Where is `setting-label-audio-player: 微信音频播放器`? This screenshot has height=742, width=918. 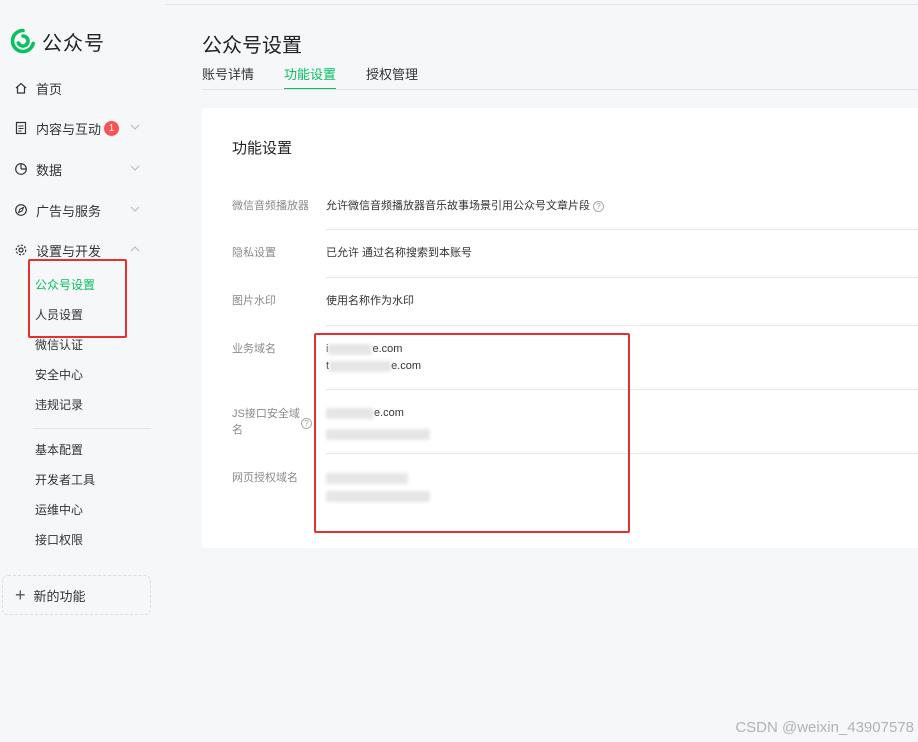
setting-label-audio-player: 微信音频播放器 is located at coordinates (270, 206).